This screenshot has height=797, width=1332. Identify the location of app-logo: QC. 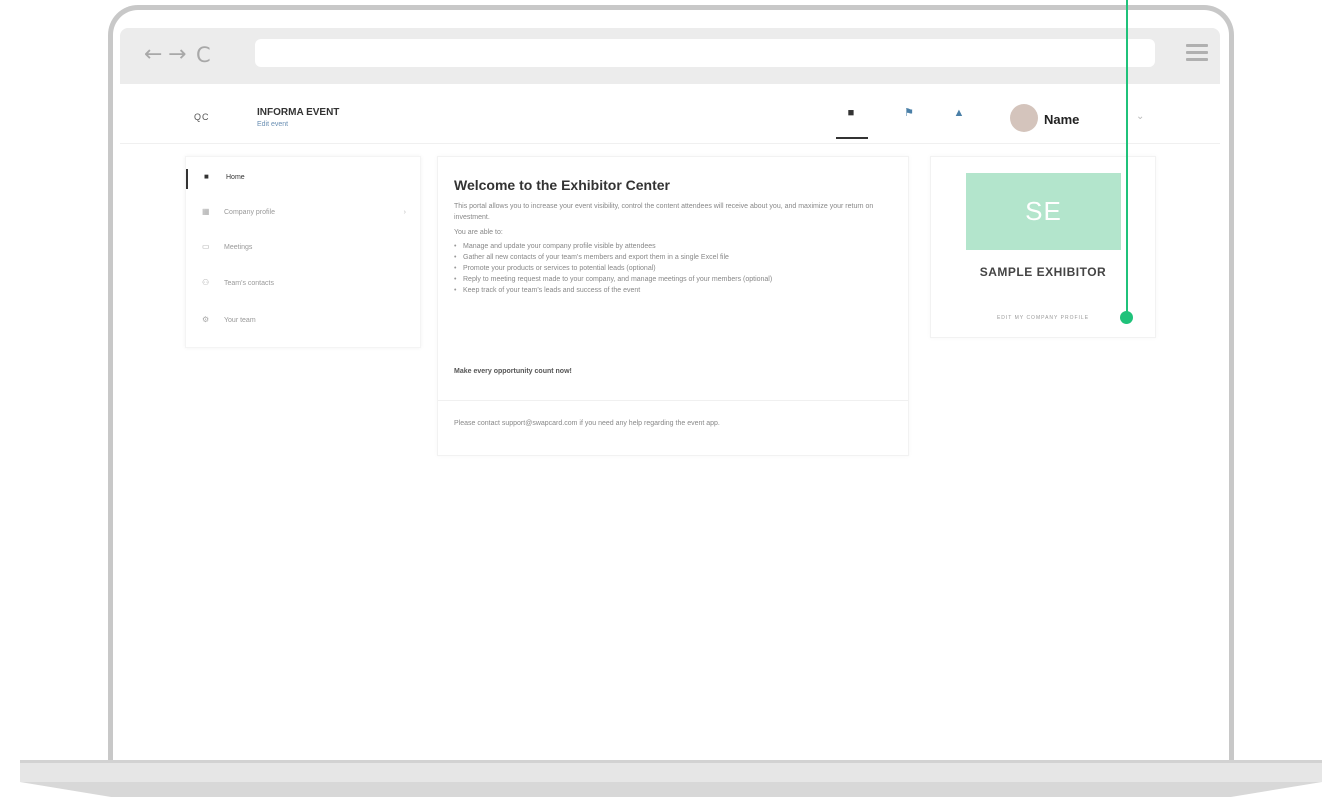
(202, 117).